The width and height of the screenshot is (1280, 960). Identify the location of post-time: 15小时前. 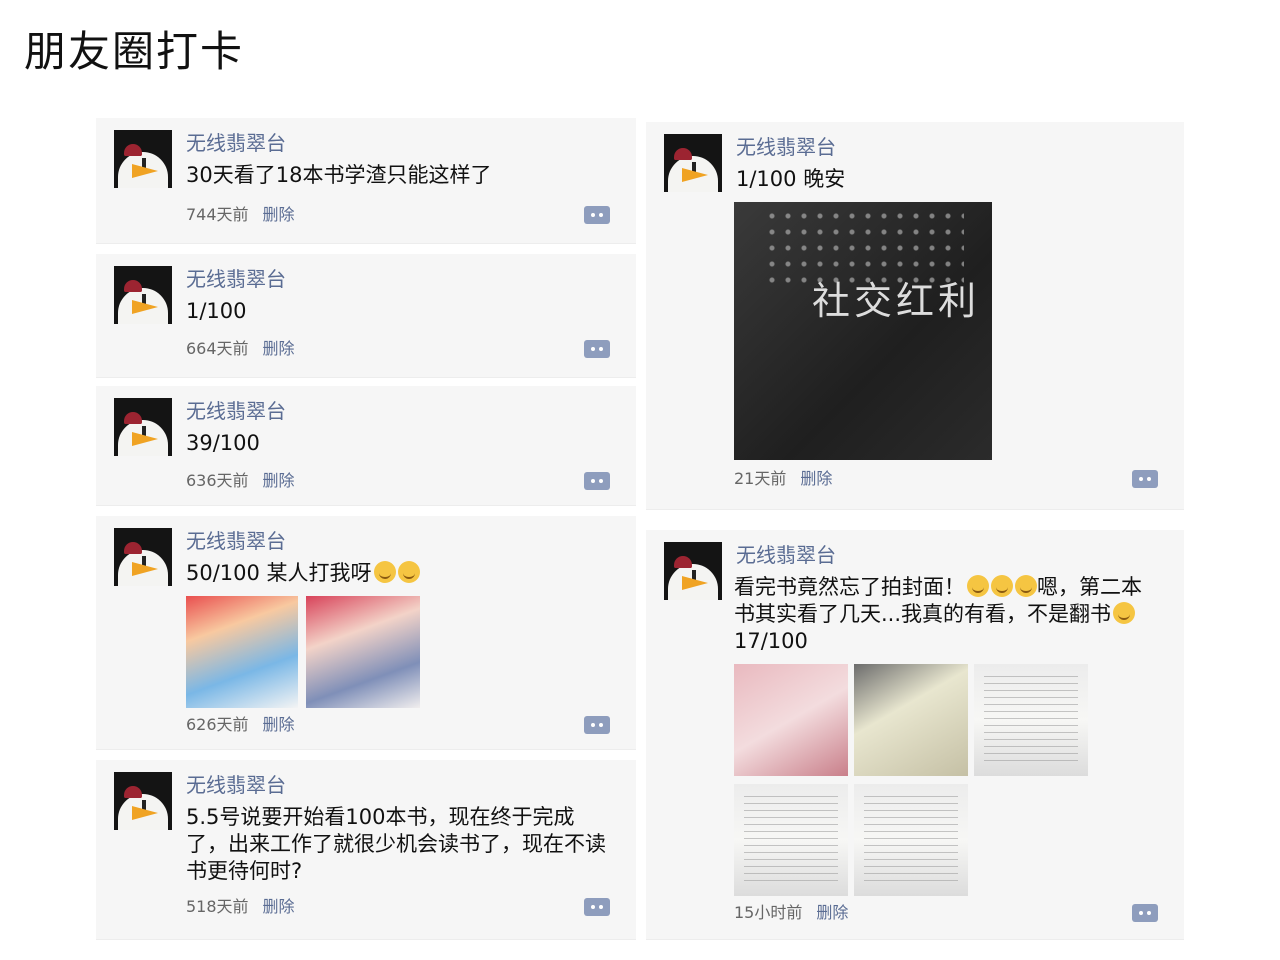
(768, 912).